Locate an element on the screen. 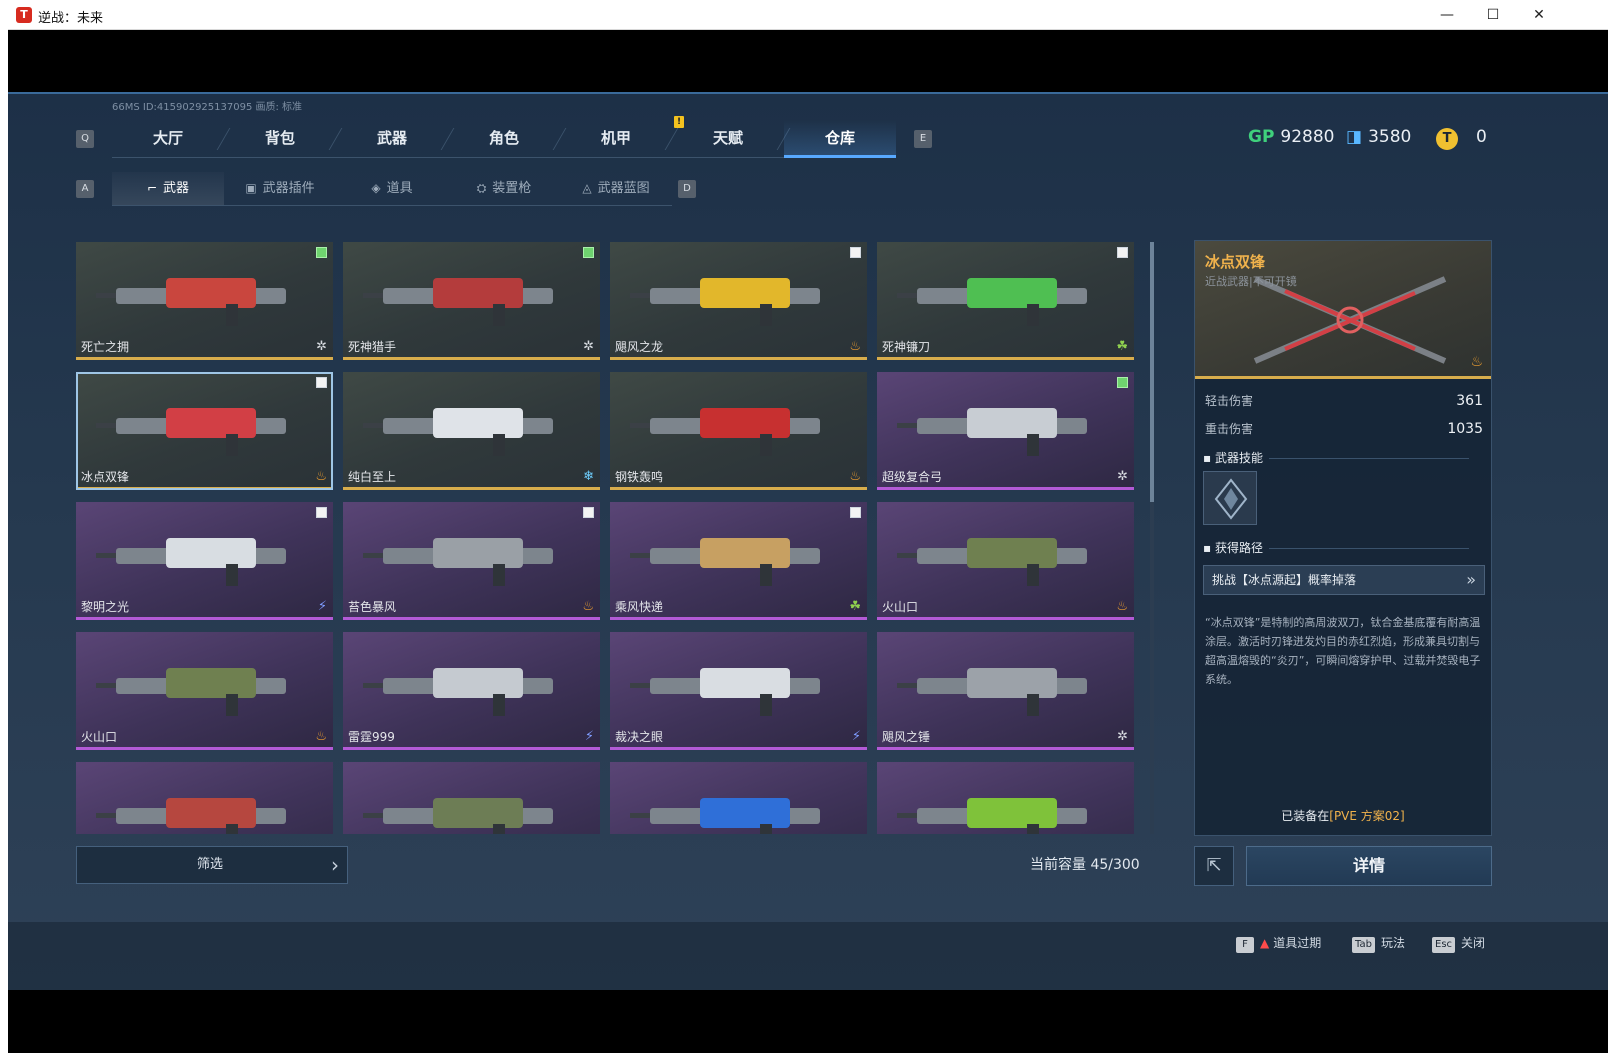 This screenshot has width=1616, height=1063. weapon-card: 飓风之锤 ✲ is located at coordinates (1005, 691).